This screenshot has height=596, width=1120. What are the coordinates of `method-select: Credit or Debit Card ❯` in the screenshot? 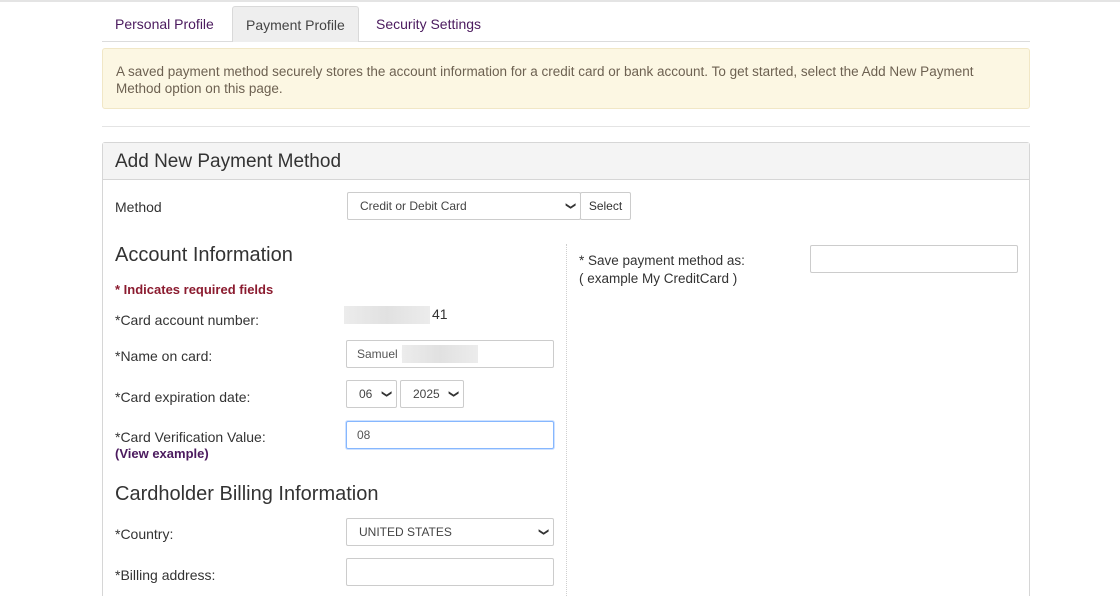 It's located at (464, 206).